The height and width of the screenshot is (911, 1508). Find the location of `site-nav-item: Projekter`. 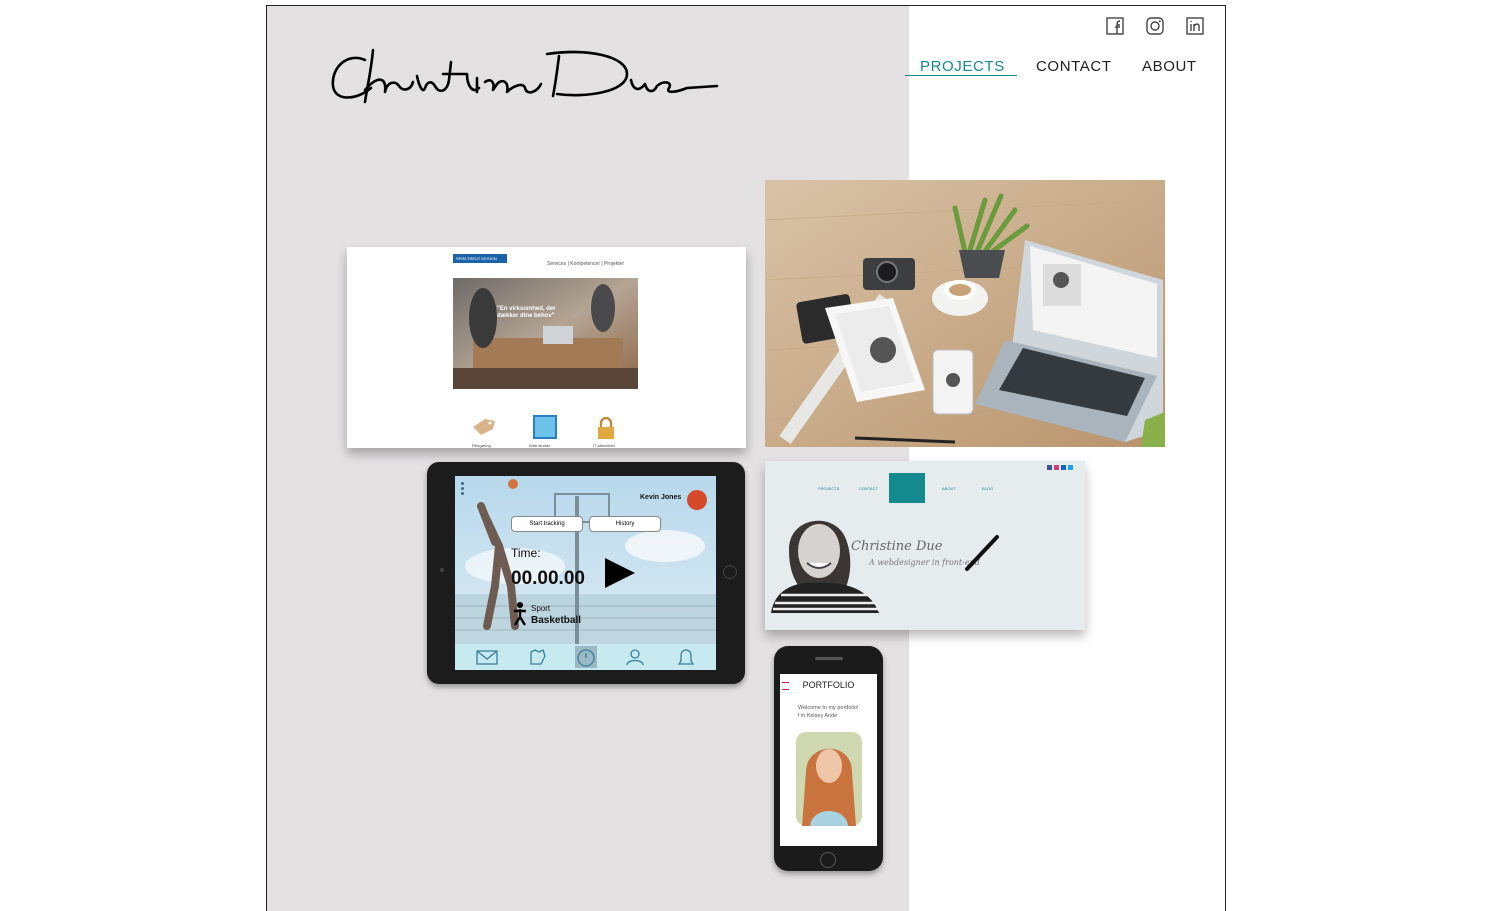

site-nav-item: Projekter is located at coordinates (614, 264).